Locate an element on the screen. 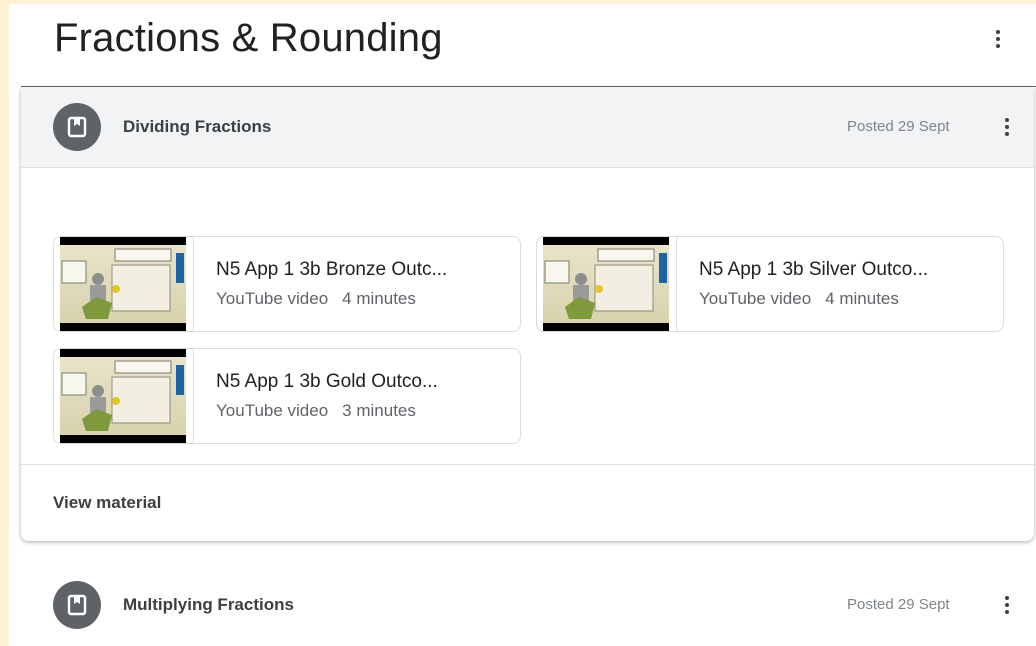  topic-more-options-icon is located at coordinates (998, 39).